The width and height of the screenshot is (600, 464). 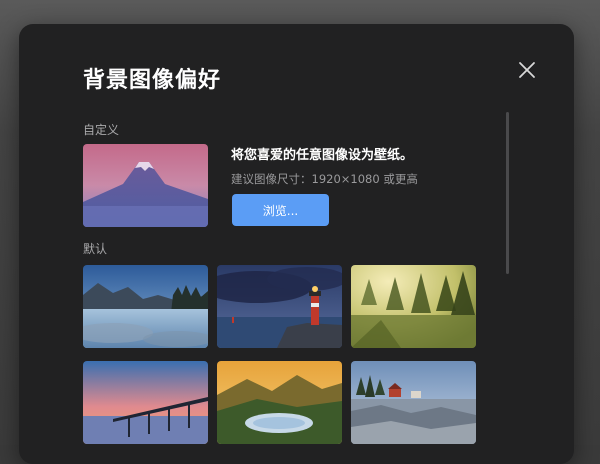 I want to click on close-icon, so click(x=527, y=70).